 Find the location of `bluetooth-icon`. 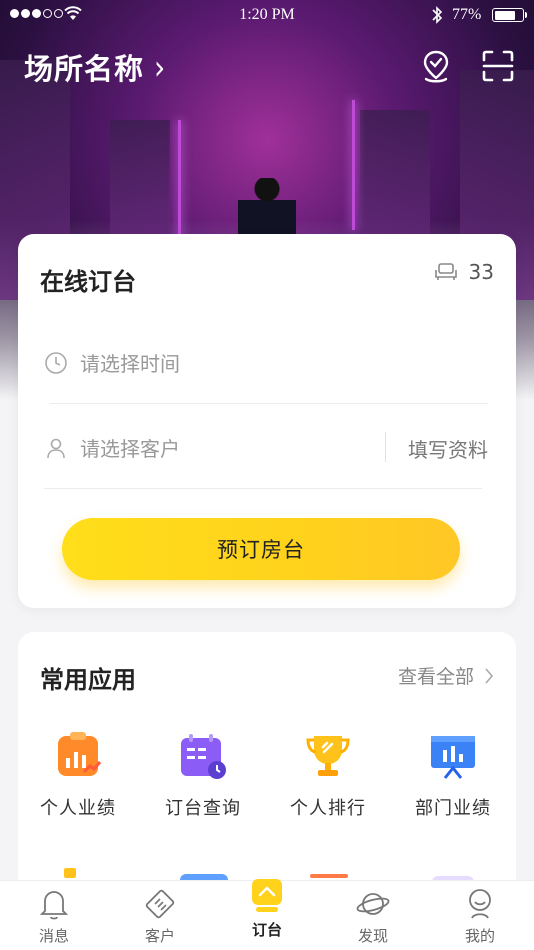

bluetooth-icon is located at coordinates (437, 15).